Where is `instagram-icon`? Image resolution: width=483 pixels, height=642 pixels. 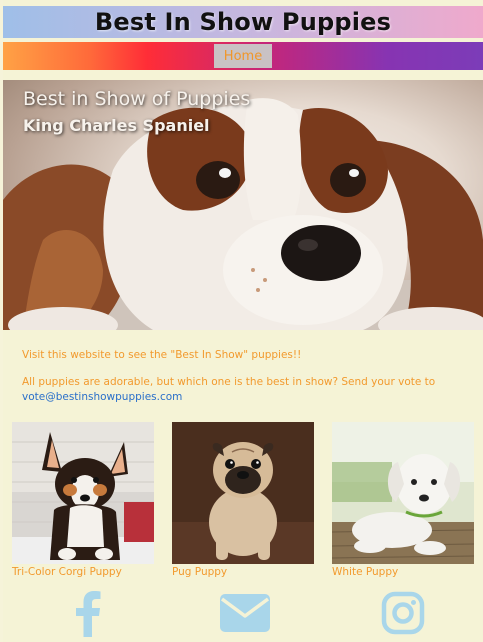
instagram-icon is located at coordinates (403, 613).